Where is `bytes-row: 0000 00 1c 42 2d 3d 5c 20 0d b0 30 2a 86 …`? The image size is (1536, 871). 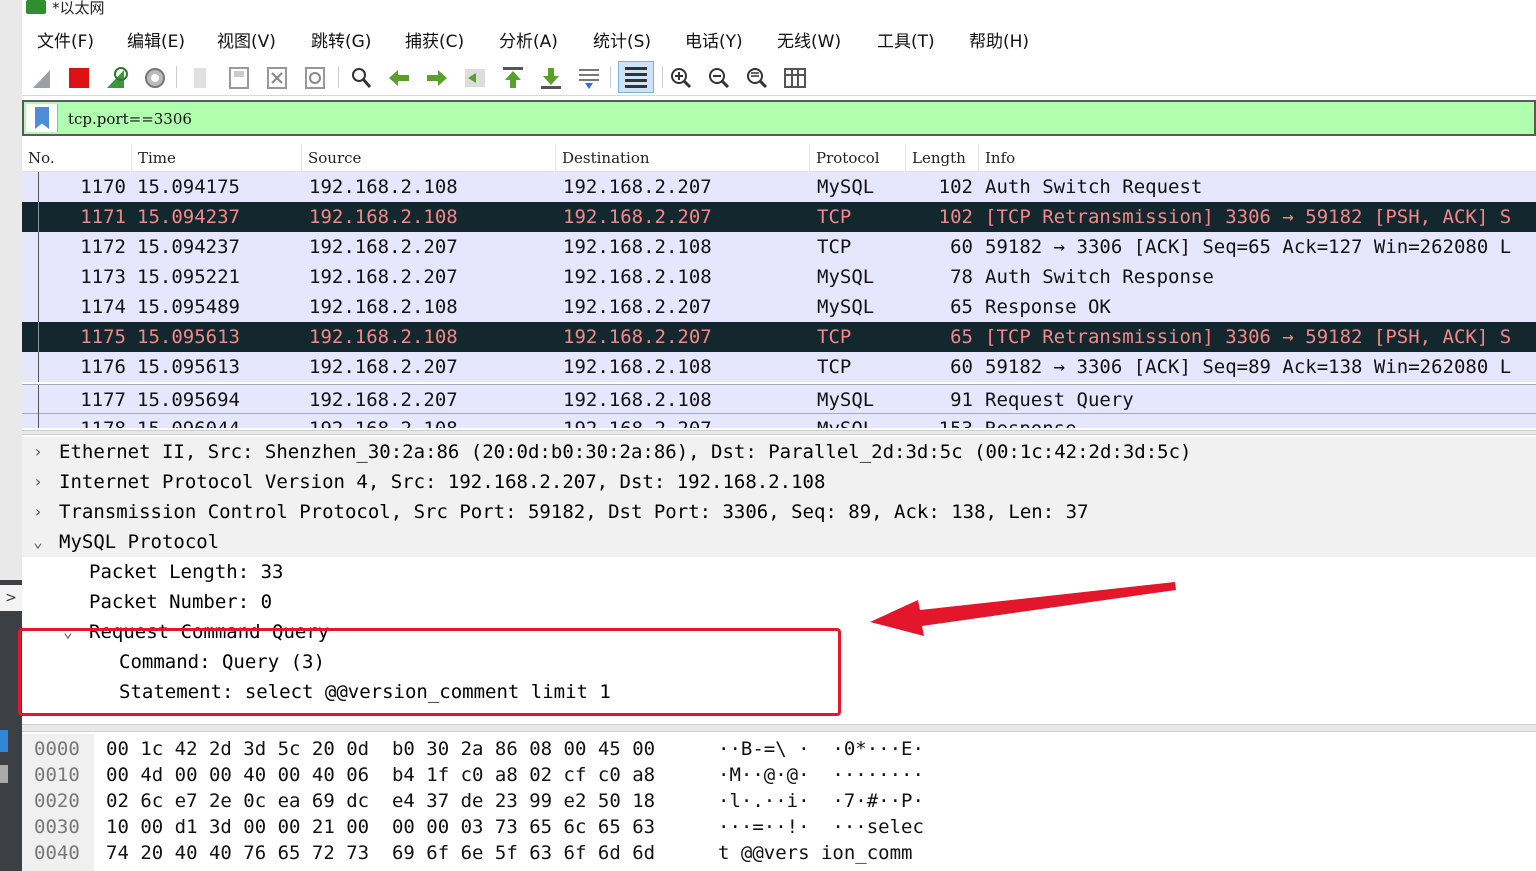 bytes-row: 0000 00 1c 42 2d 3d 5c 20 0d b0 30 2a 86 … is located at coordinates (779, 749).